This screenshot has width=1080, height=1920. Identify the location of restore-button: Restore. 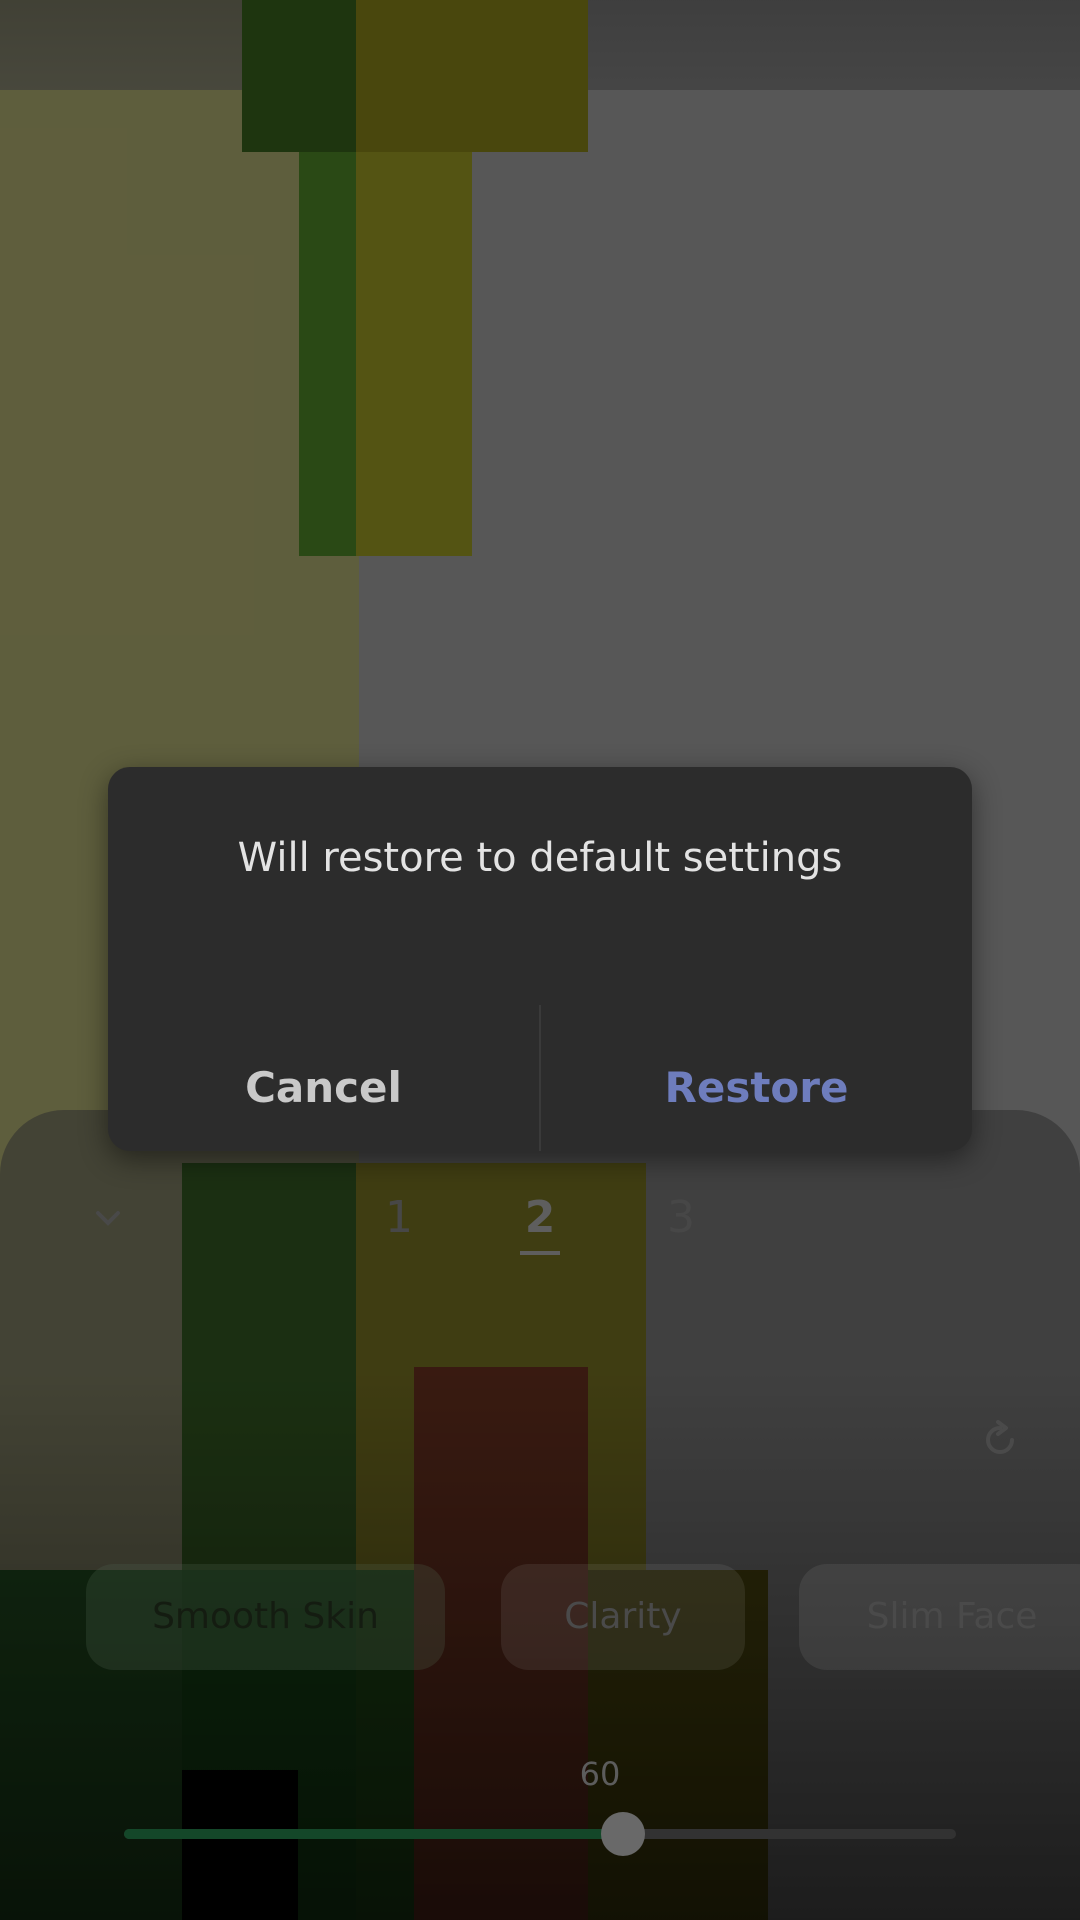
(756, 1087).